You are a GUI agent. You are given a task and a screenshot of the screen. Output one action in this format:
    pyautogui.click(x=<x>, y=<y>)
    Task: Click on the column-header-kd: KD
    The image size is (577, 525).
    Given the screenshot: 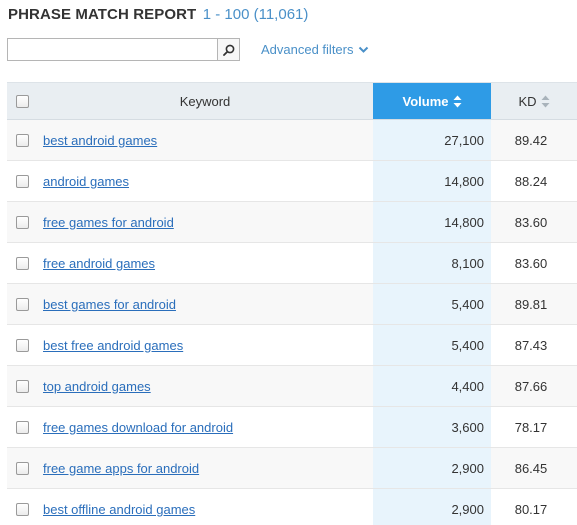 What is the action you would take?
    pyautogui.click(x=534, y=101)
    